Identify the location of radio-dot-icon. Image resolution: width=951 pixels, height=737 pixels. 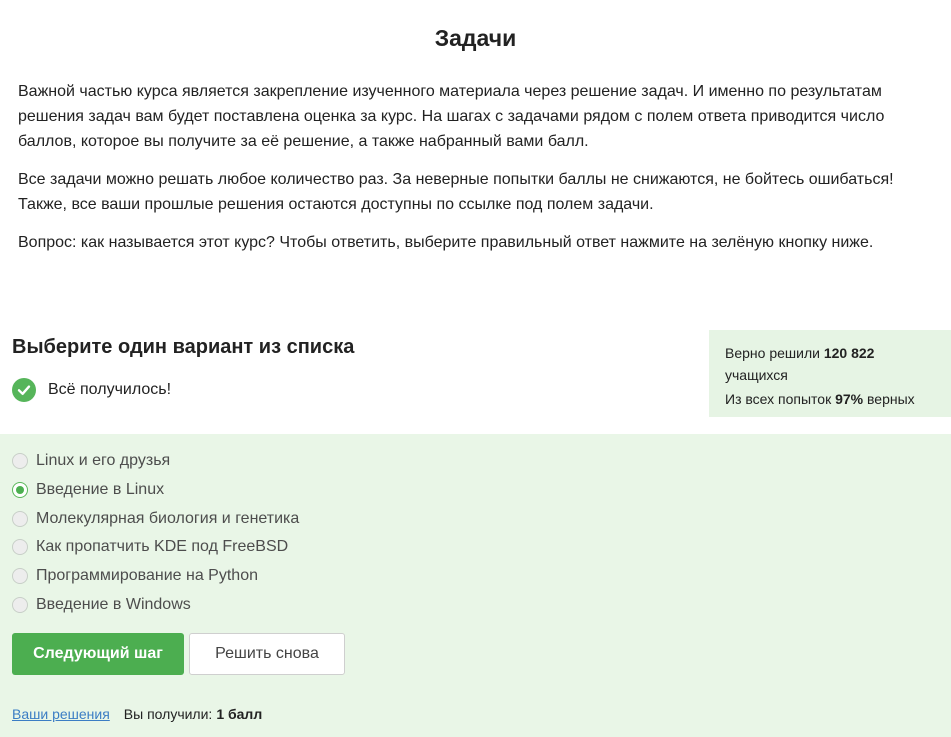
(20, 490).